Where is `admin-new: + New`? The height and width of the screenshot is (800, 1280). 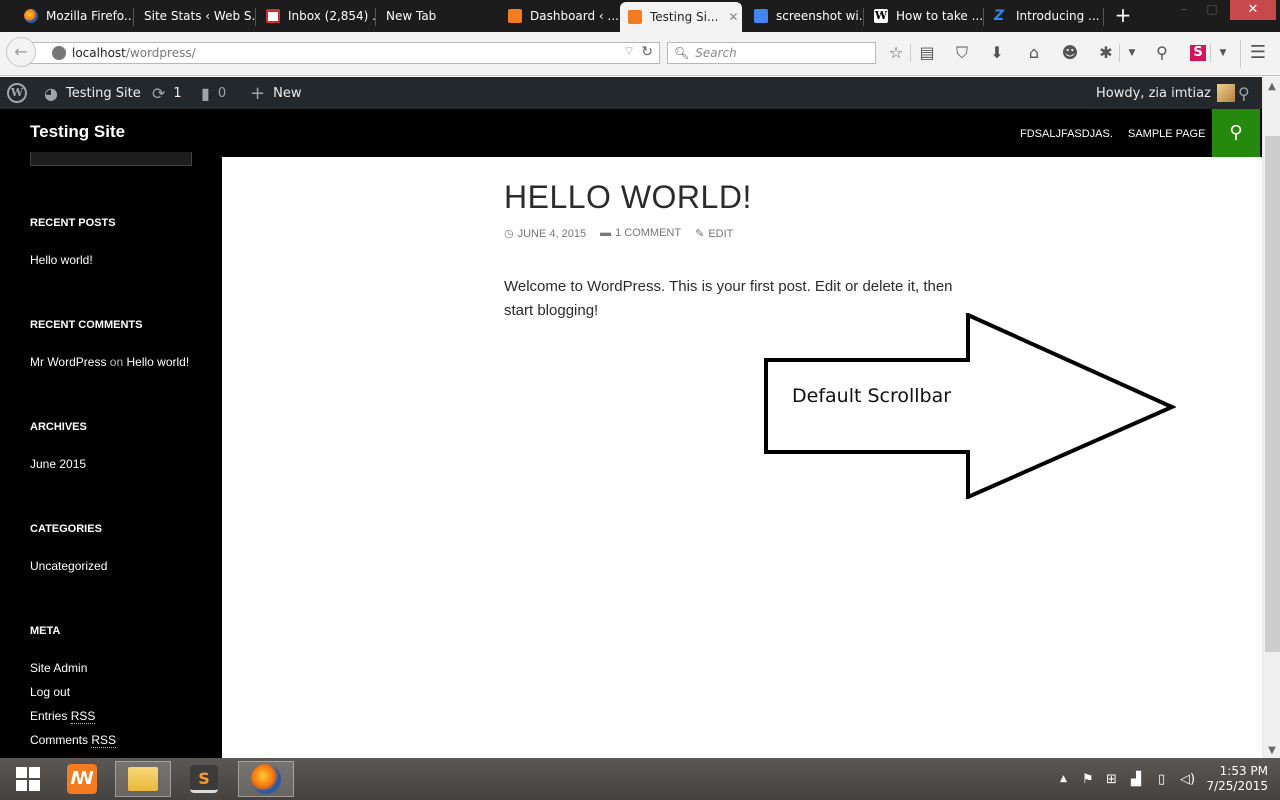 admin-new: + New is located at coordinates (275, 93).